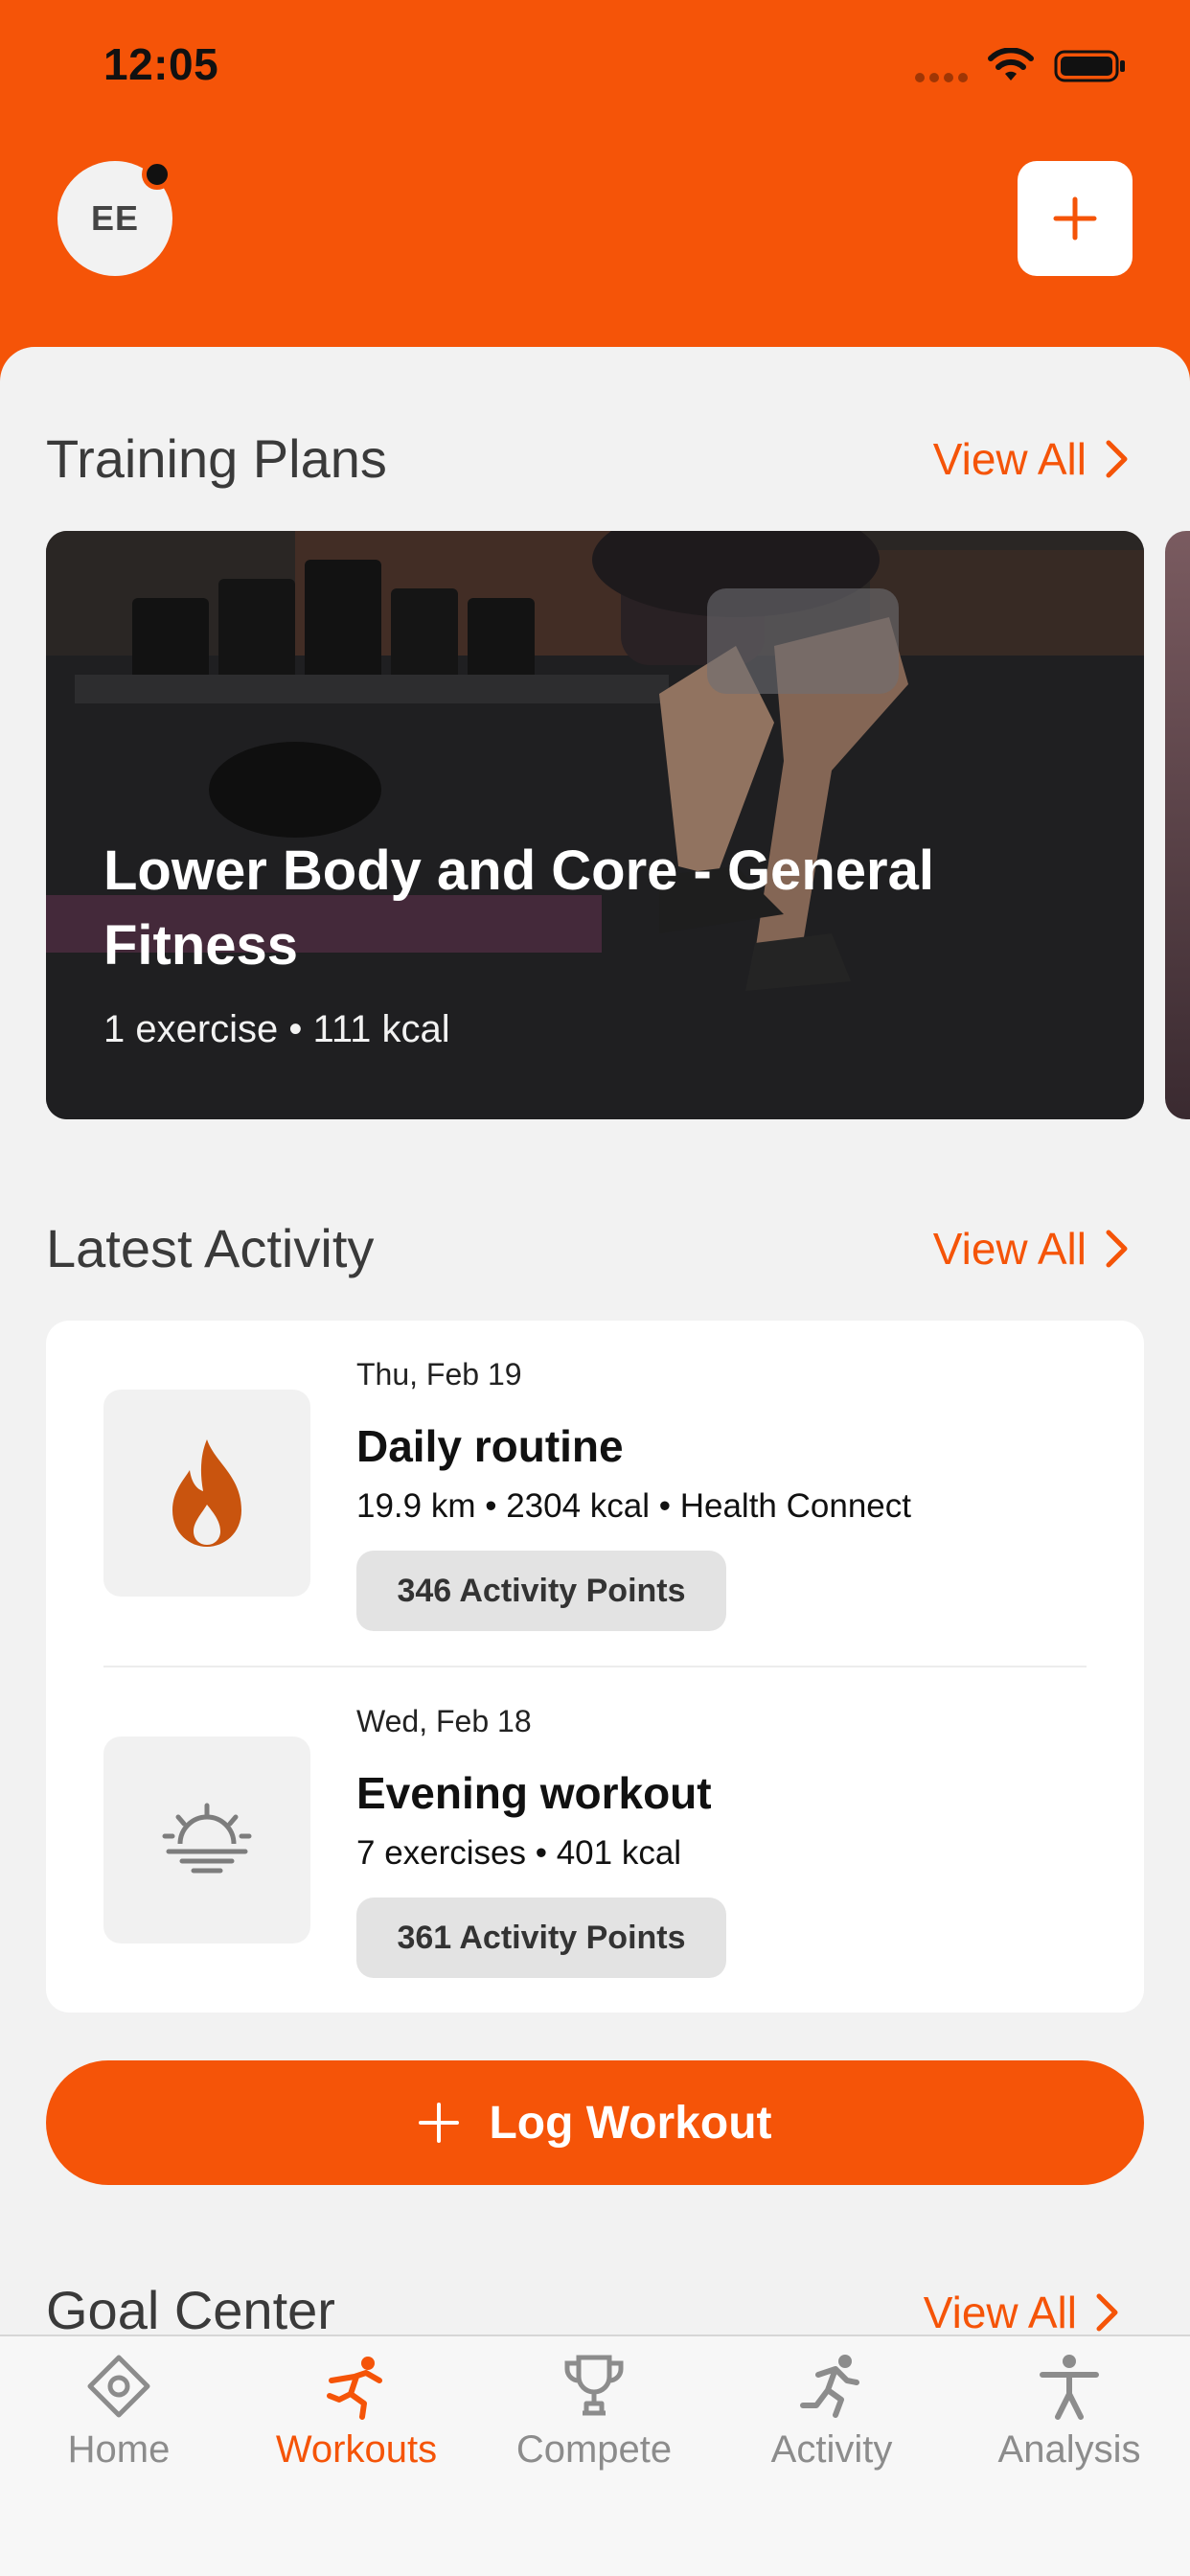 The width and height of the screenshot is (1190, 2576). Describe the element at coordinates (355, 2388) in the screenshot. I see `workouts-icon` at that location.